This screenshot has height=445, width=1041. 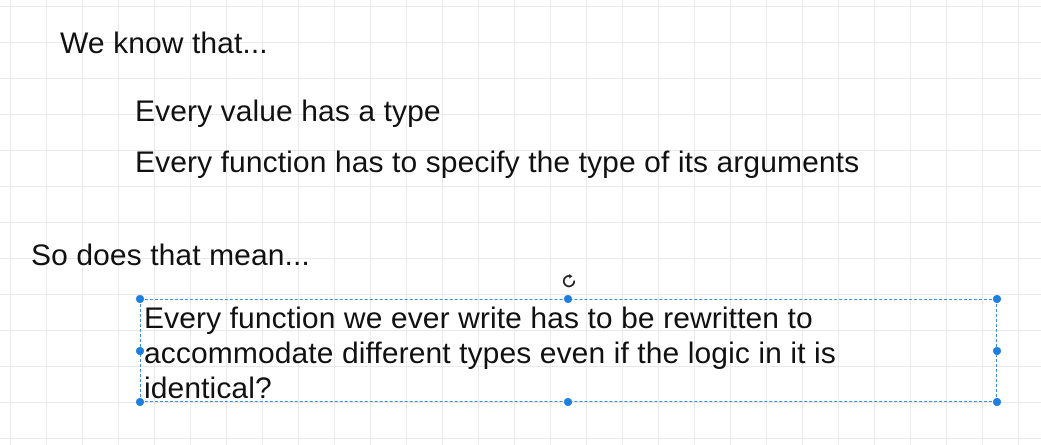 I want to click on resize-handle-middle-right, so click(x=997, y=351).